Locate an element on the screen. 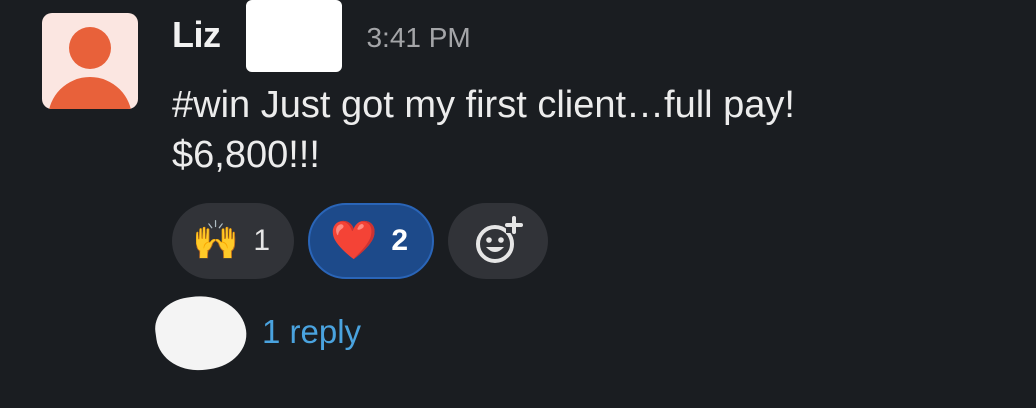 This screenshot has width=1036, height=408. reply-avatar is located at coordinates (201, 333).